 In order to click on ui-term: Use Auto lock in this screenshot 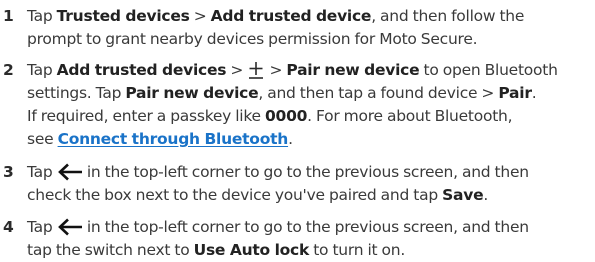, I will do `click(251, 250)`.